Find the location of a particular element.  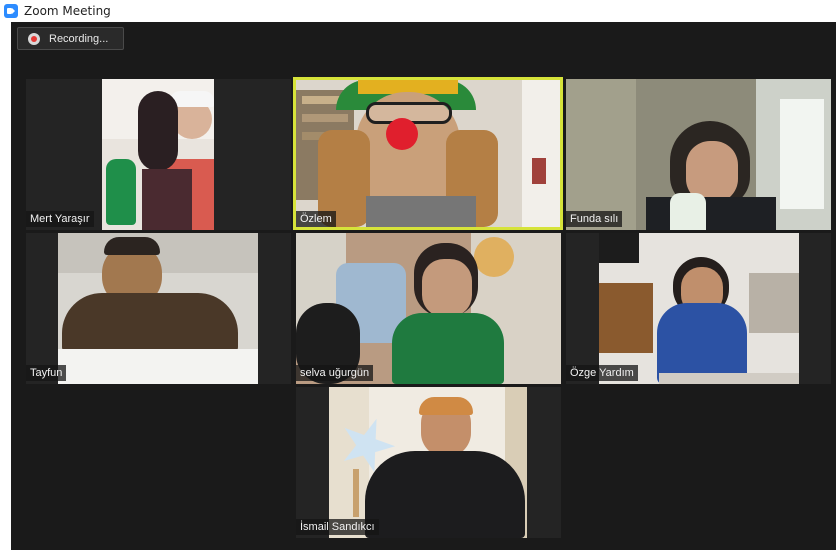

record-icon is located at coordinates (34, 38).